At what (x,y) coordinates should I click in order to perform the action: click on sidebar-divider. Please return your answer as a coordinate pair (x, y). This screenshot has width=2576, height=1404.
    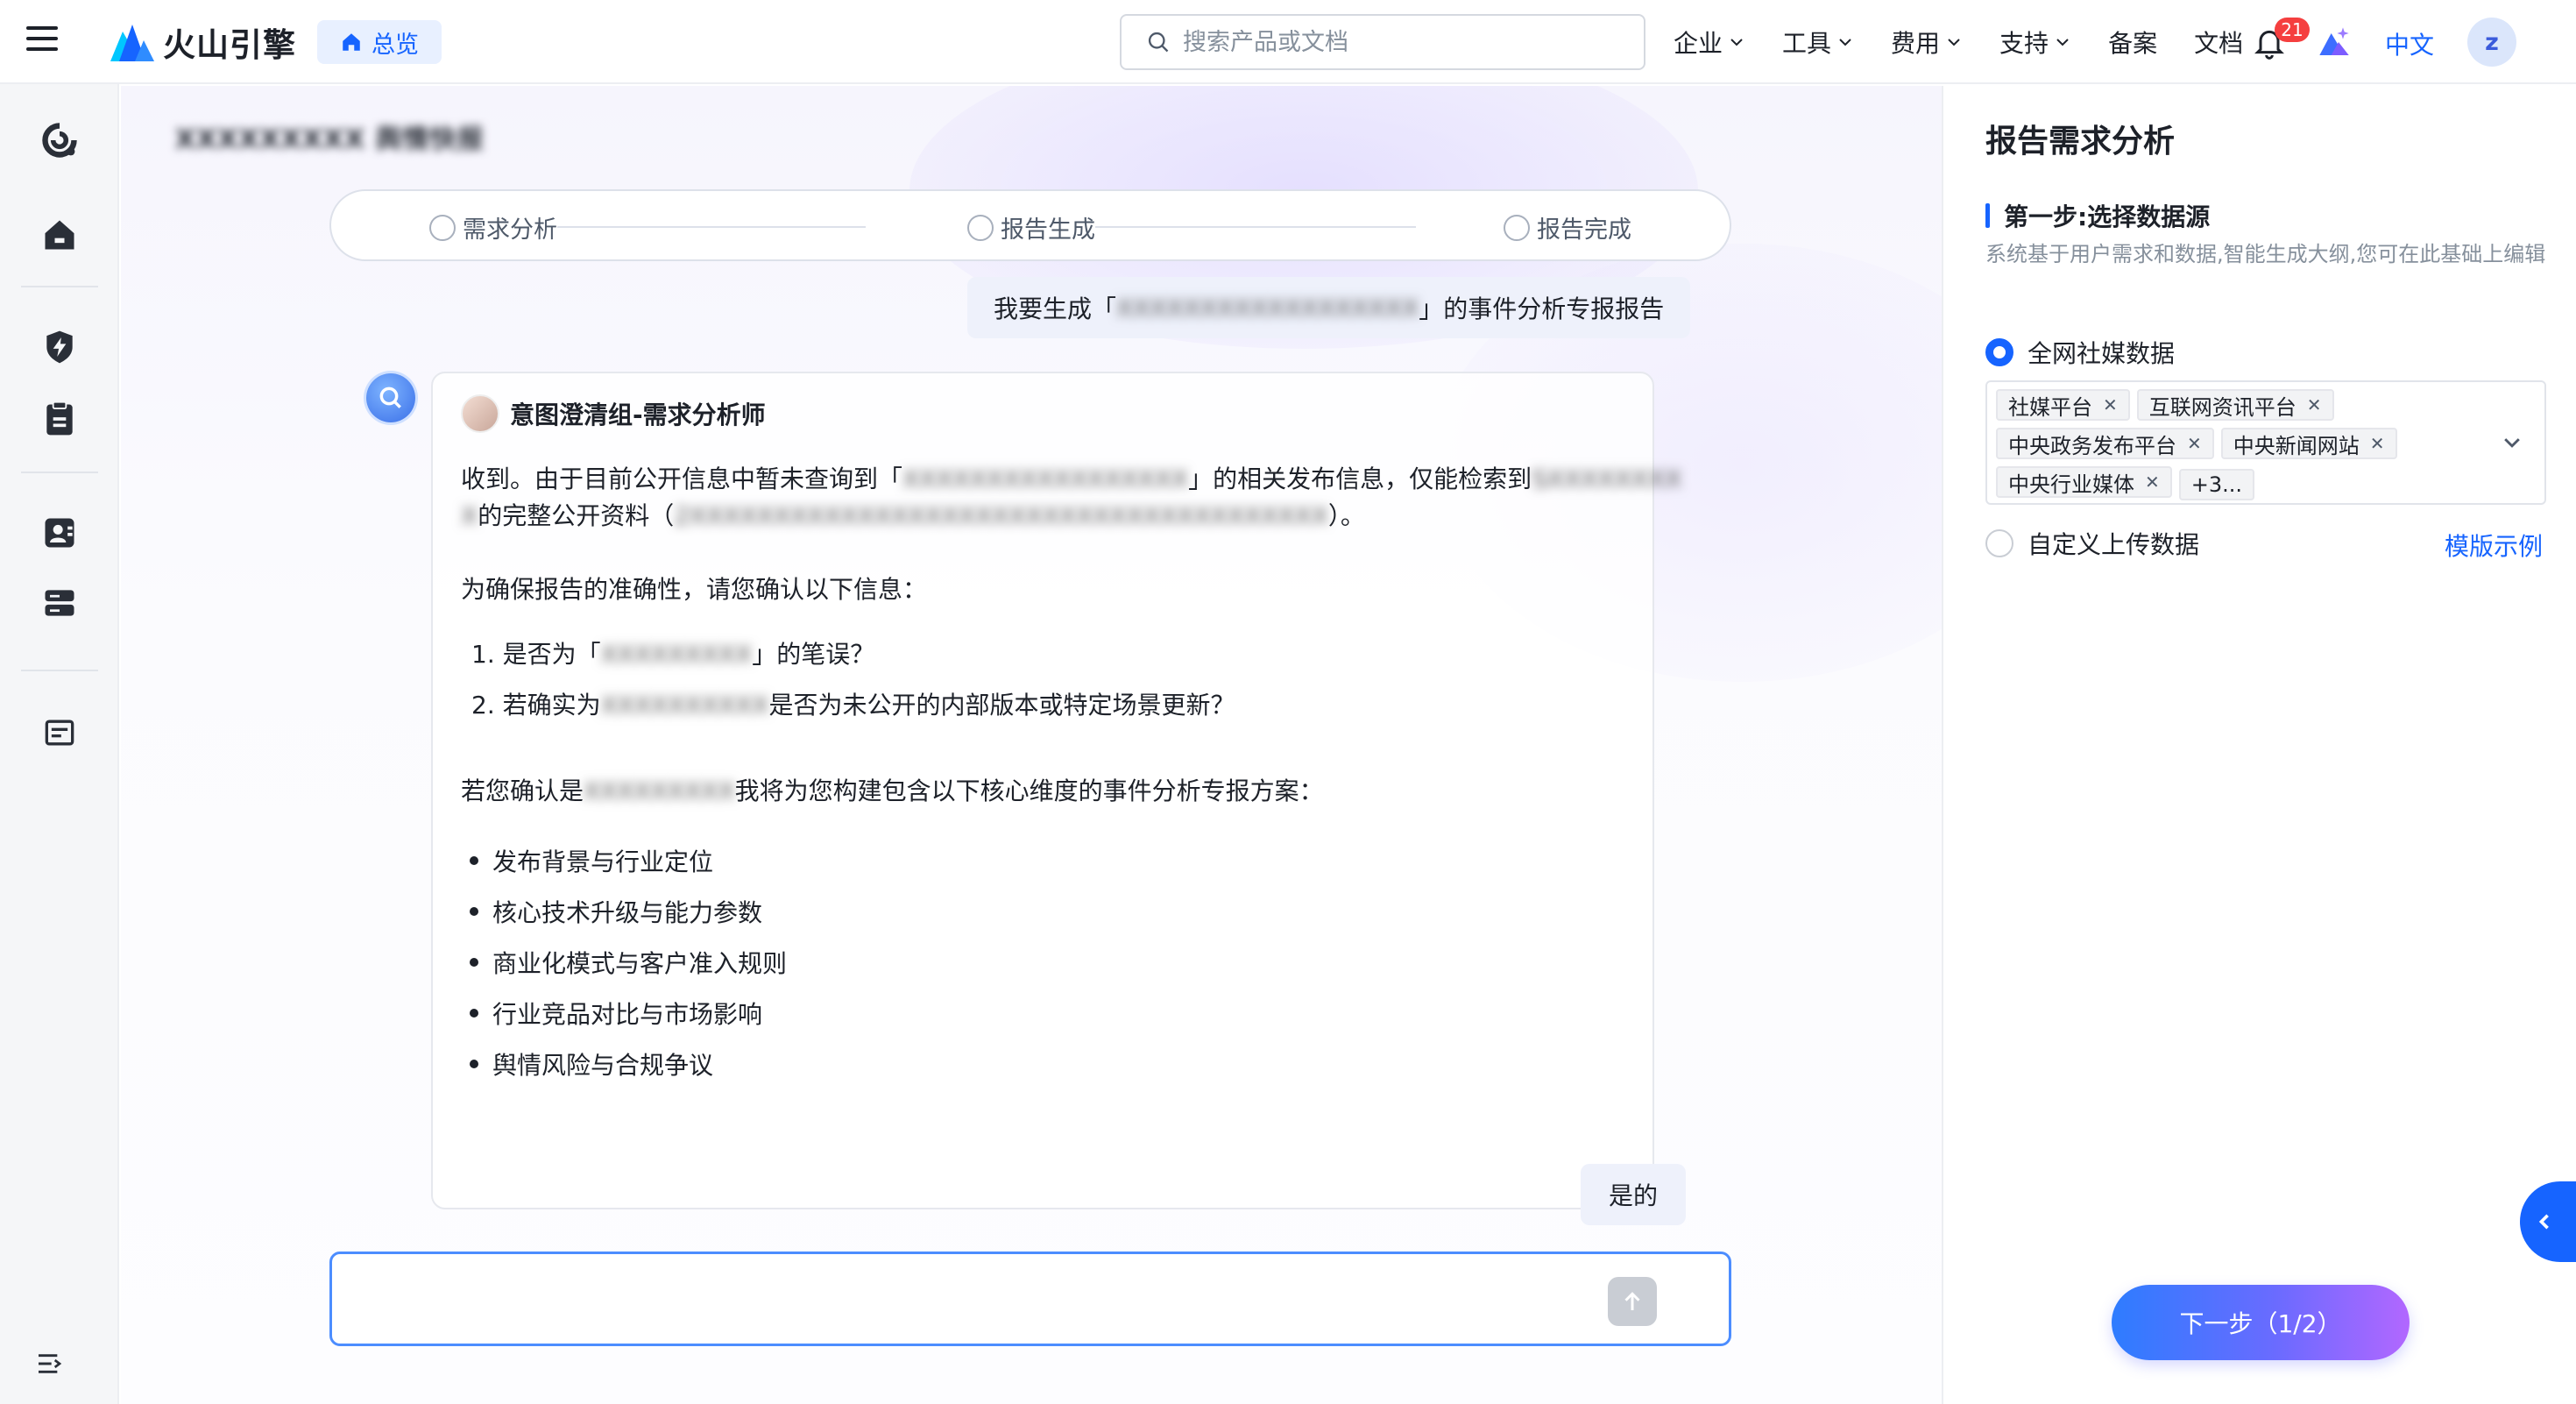
    Looking at the image, I should click on (59, 670).